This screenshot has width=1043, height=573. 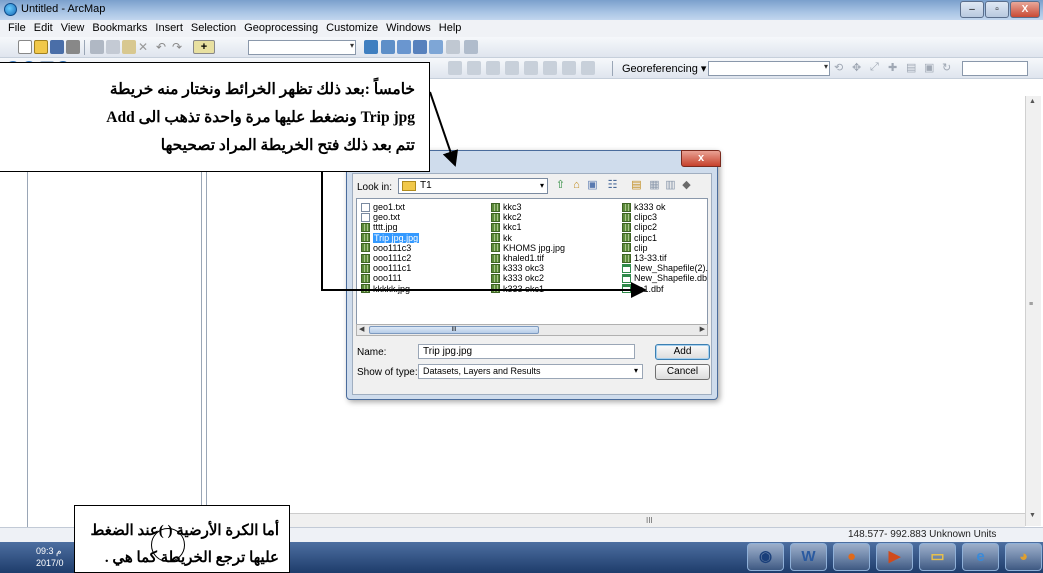 What do you see at coordinates (484, 235) in the screenshot?
I see `arrow-to-selected-file` at bounding box center [484, 235].